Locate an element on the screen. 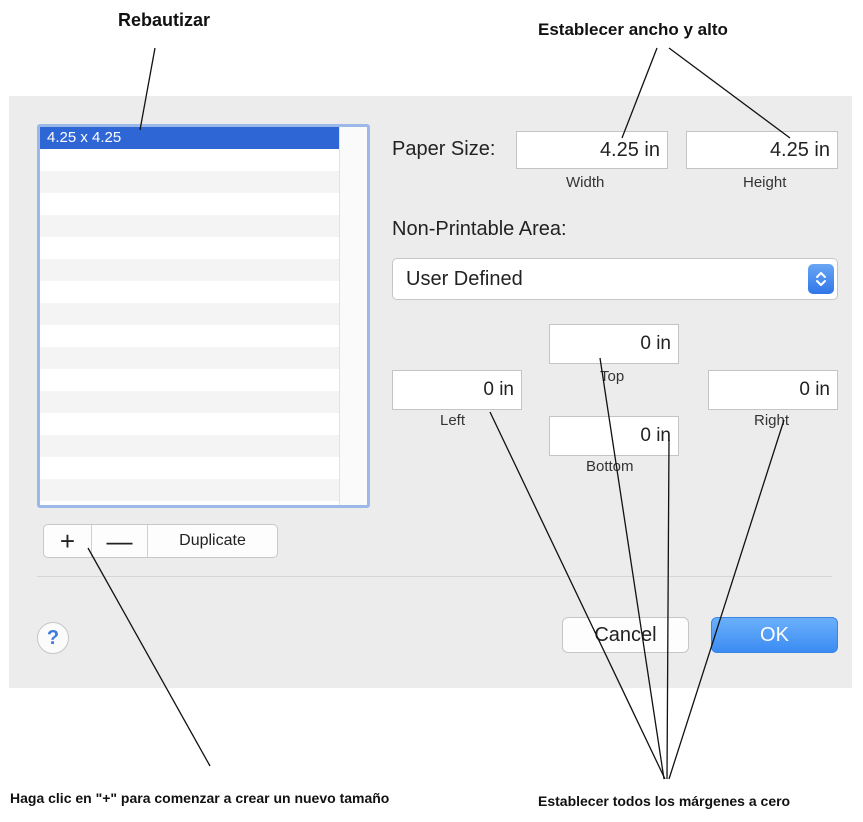 Image resolution: width=863 pixels, height=822 pixels. non-printable-area-select: User Defined is located at coordinates (615, 279).